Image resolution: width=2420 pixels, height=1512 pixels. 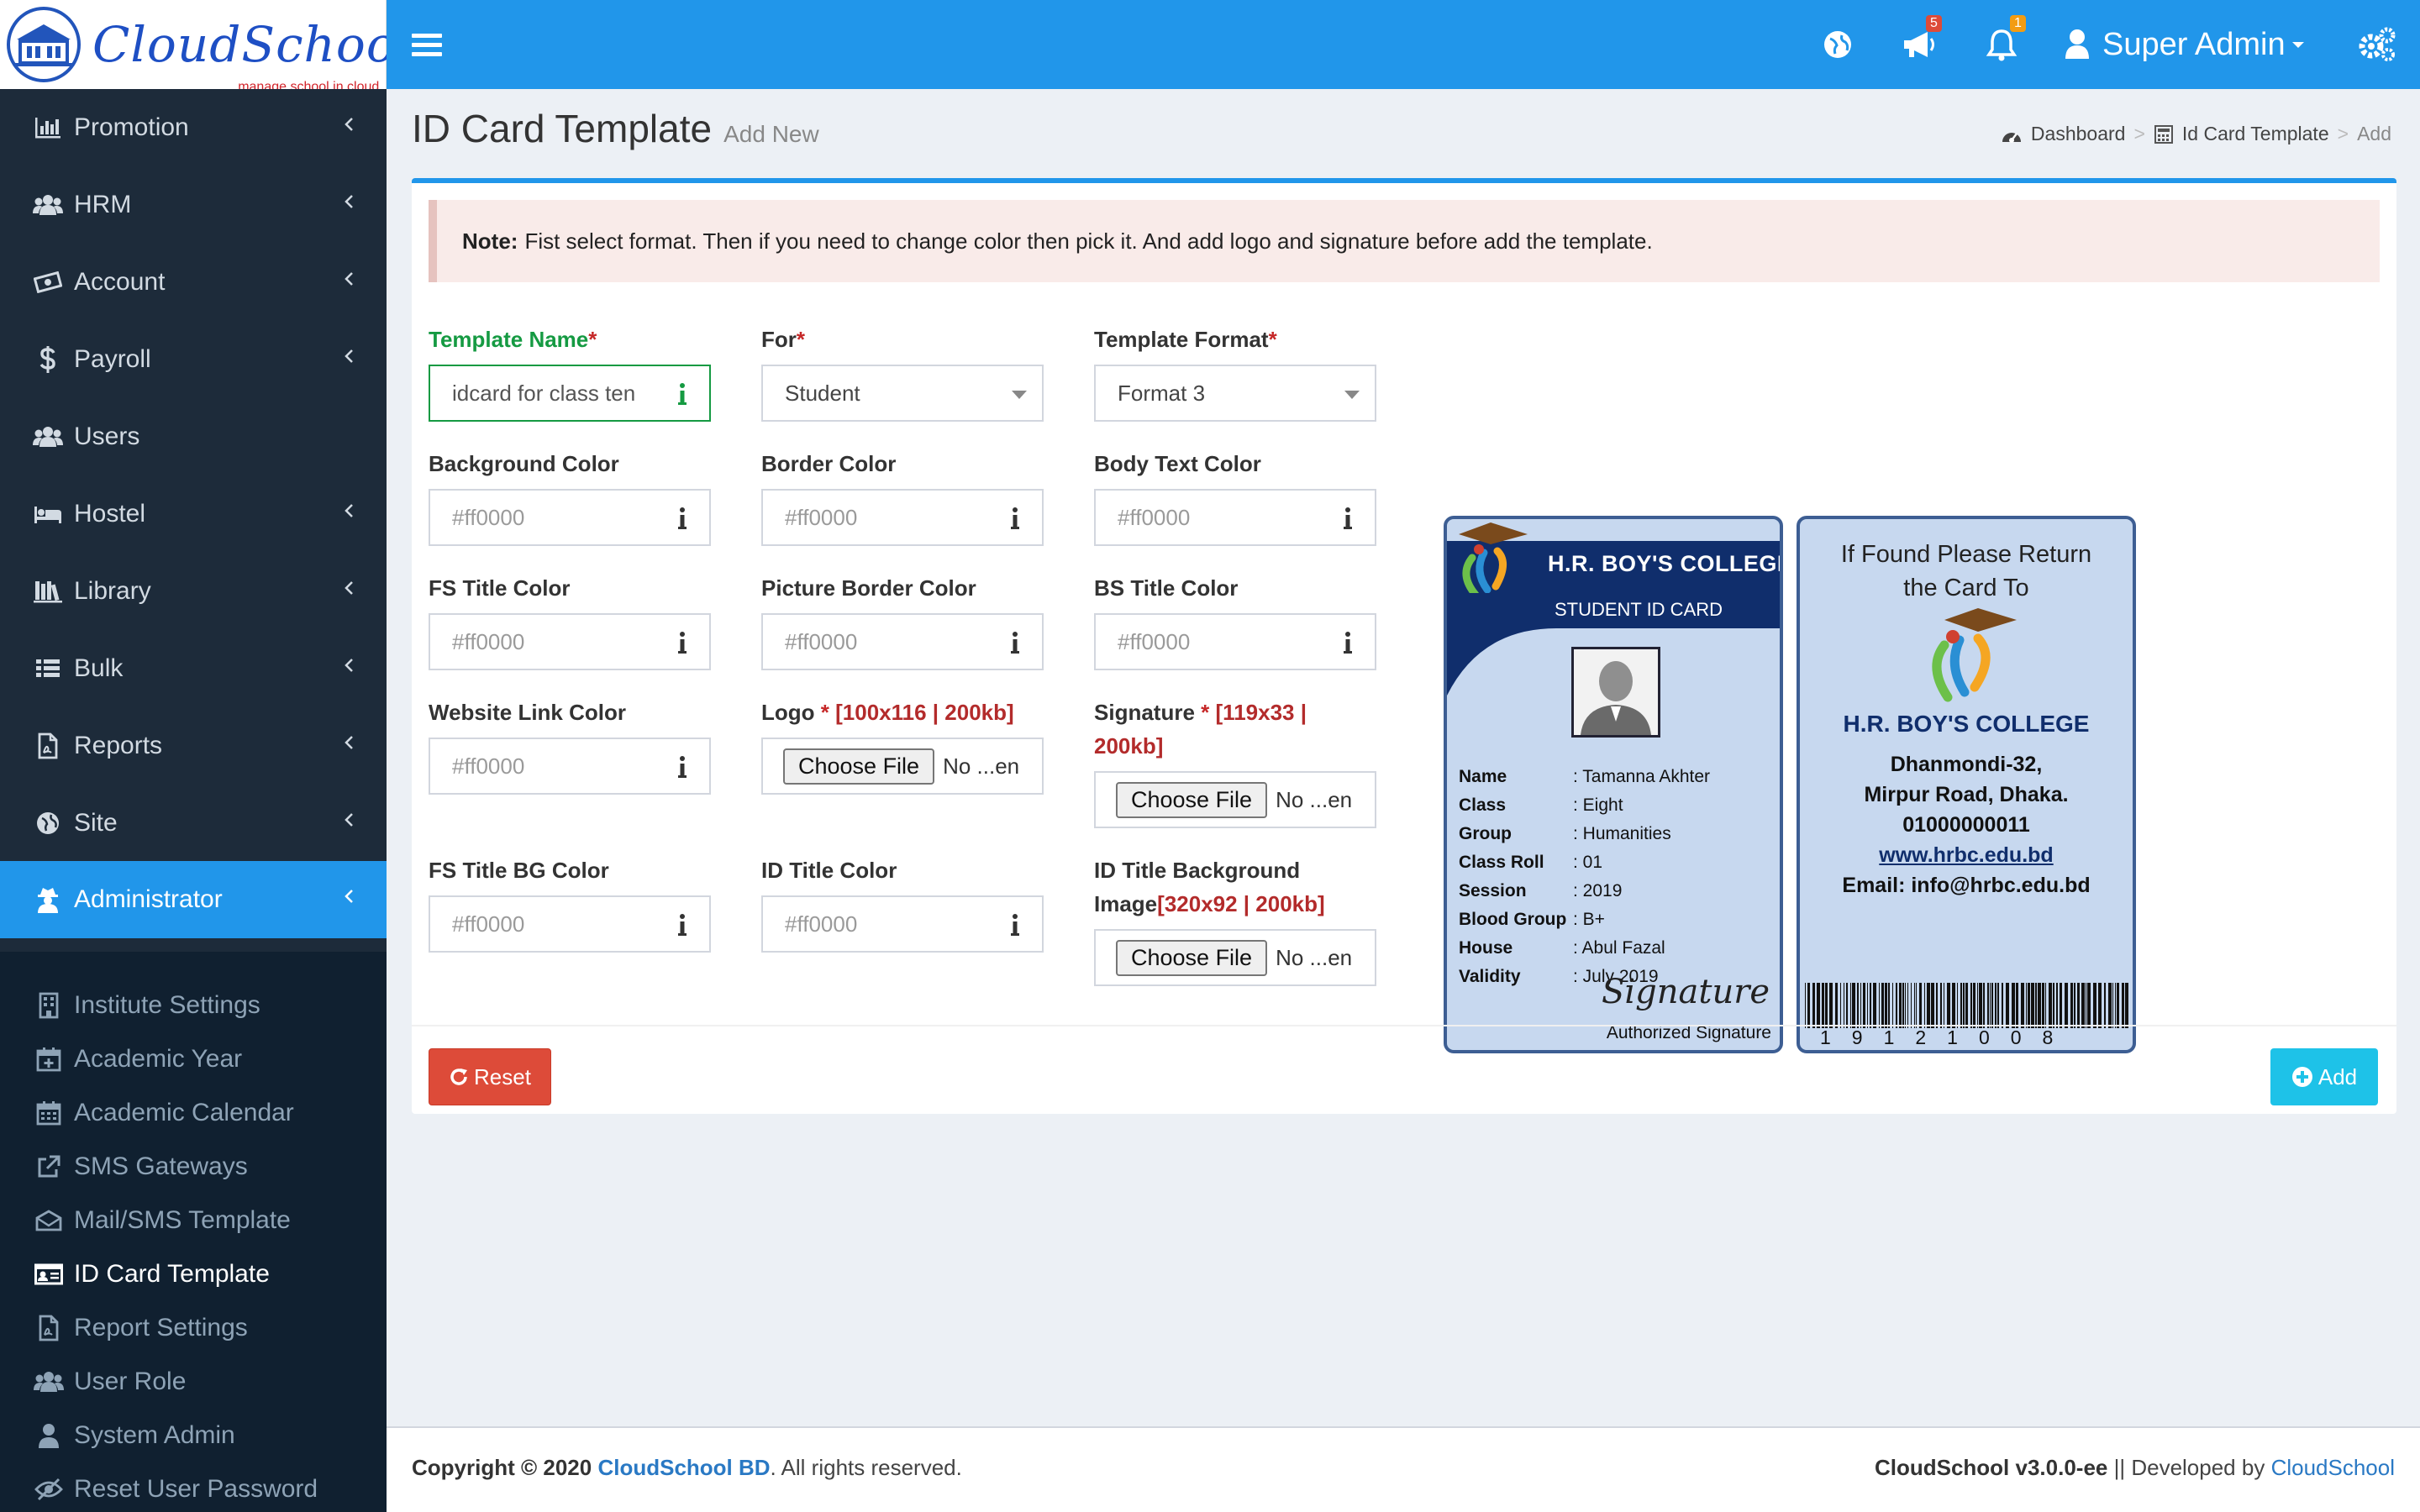 I want to click on card-info-row: House: Abul Fazal, so click(x=1562, y=948).